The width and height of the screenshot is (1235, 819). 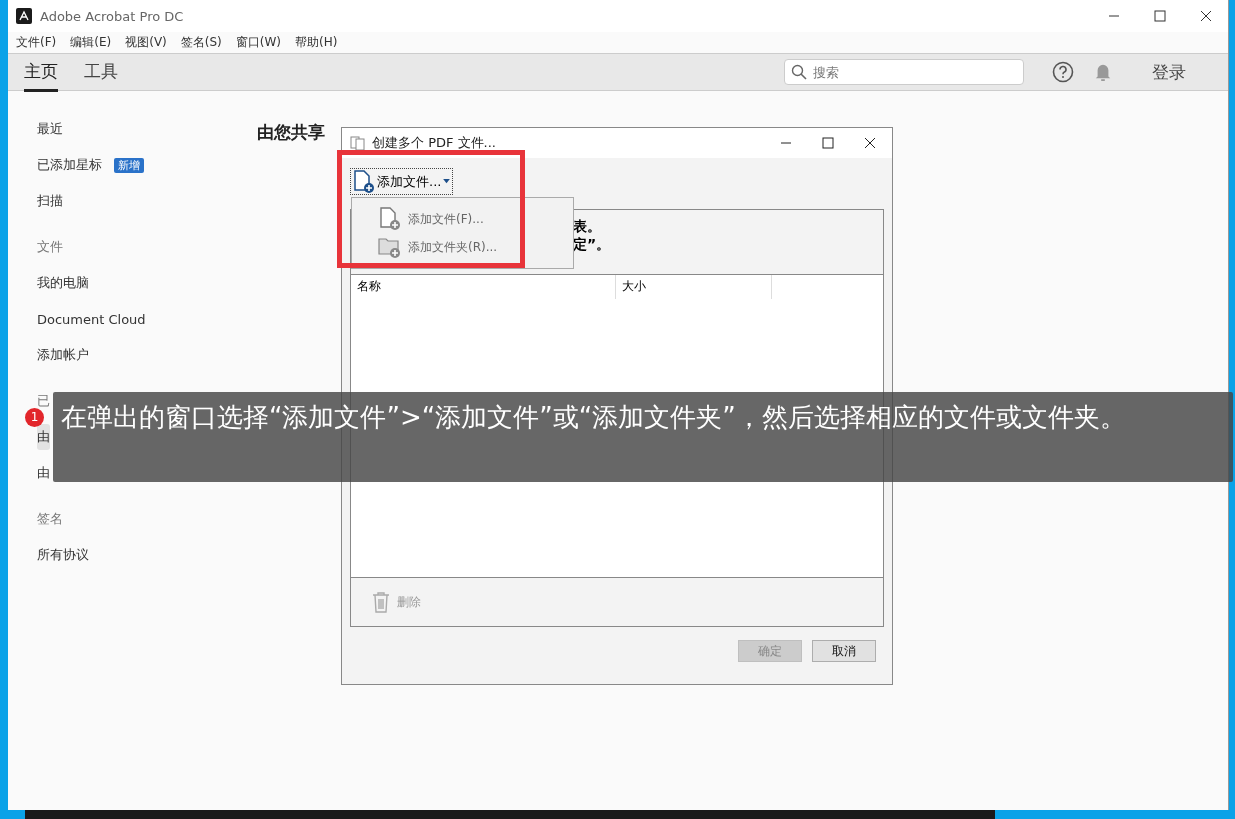 What do you see at coordinates (63, 283) in the screenshot?
I see `sidebar-item: 我的电脑` at bounding box center [63, 283].